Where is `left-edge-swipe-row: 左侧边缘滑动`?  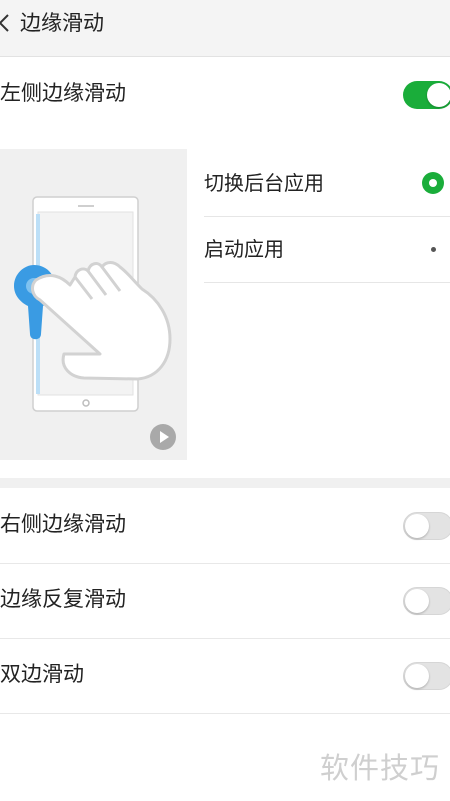 left-edge-swipe-row: 左侧边缘滑动 is located at coordinates (225, 95).